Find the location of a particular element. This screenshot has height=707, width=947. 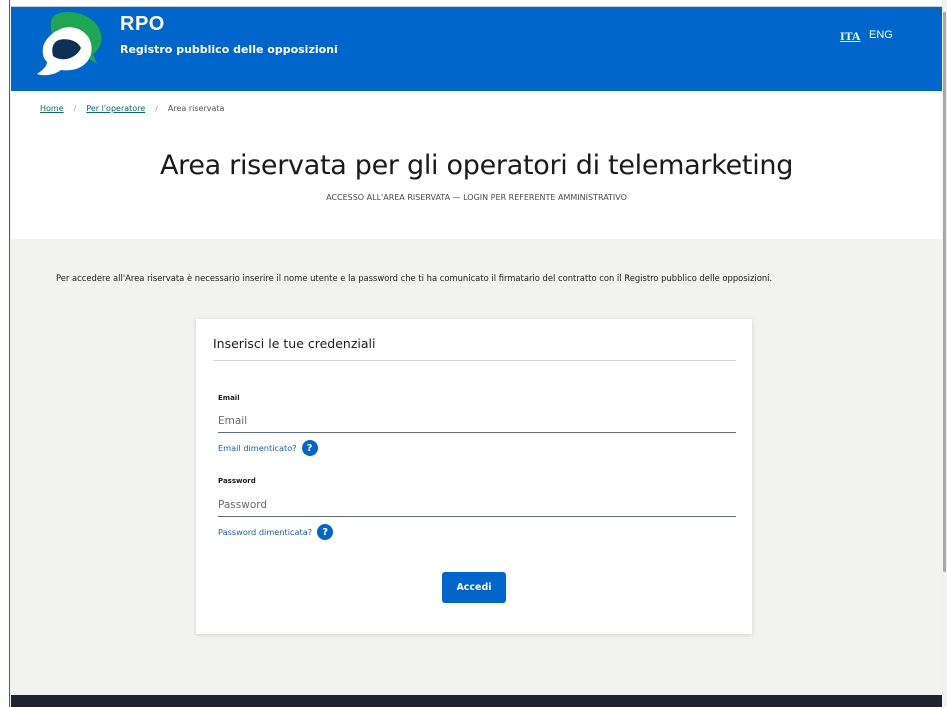

password-forgot-label: Password dimenticata? is located at coordinates (265, 532).